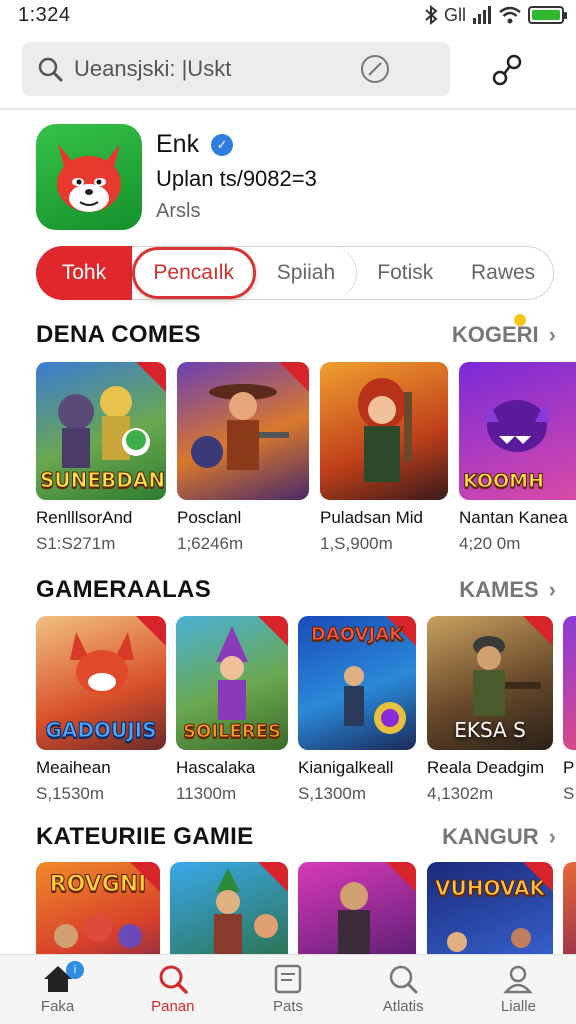 The image size is (576, 1024). Describe the element at coordinates (84, 517) in the screenshot. I see `game-name: RenlllsorAnd` at that location.